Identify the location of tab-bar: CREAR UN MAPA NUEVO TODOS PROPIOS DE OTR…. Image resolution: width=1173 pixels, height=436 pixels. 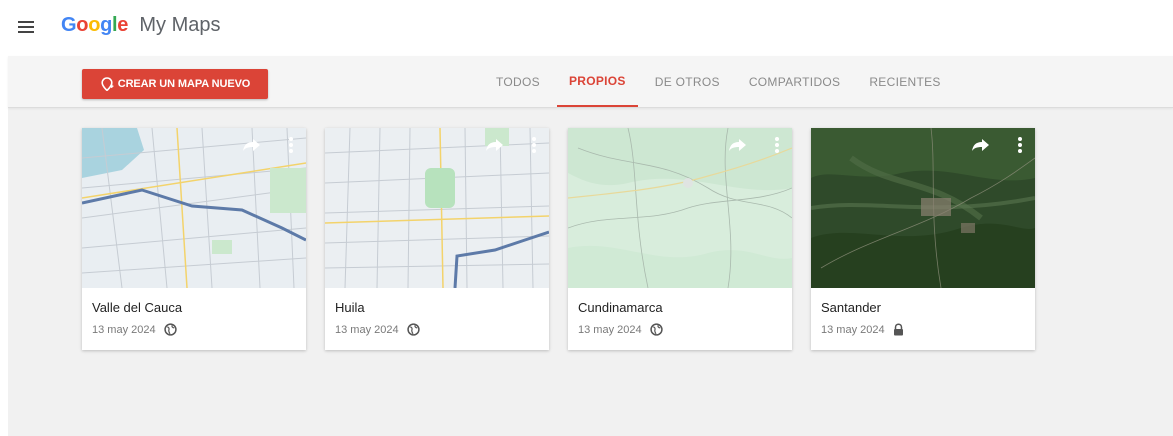
(590, 82).